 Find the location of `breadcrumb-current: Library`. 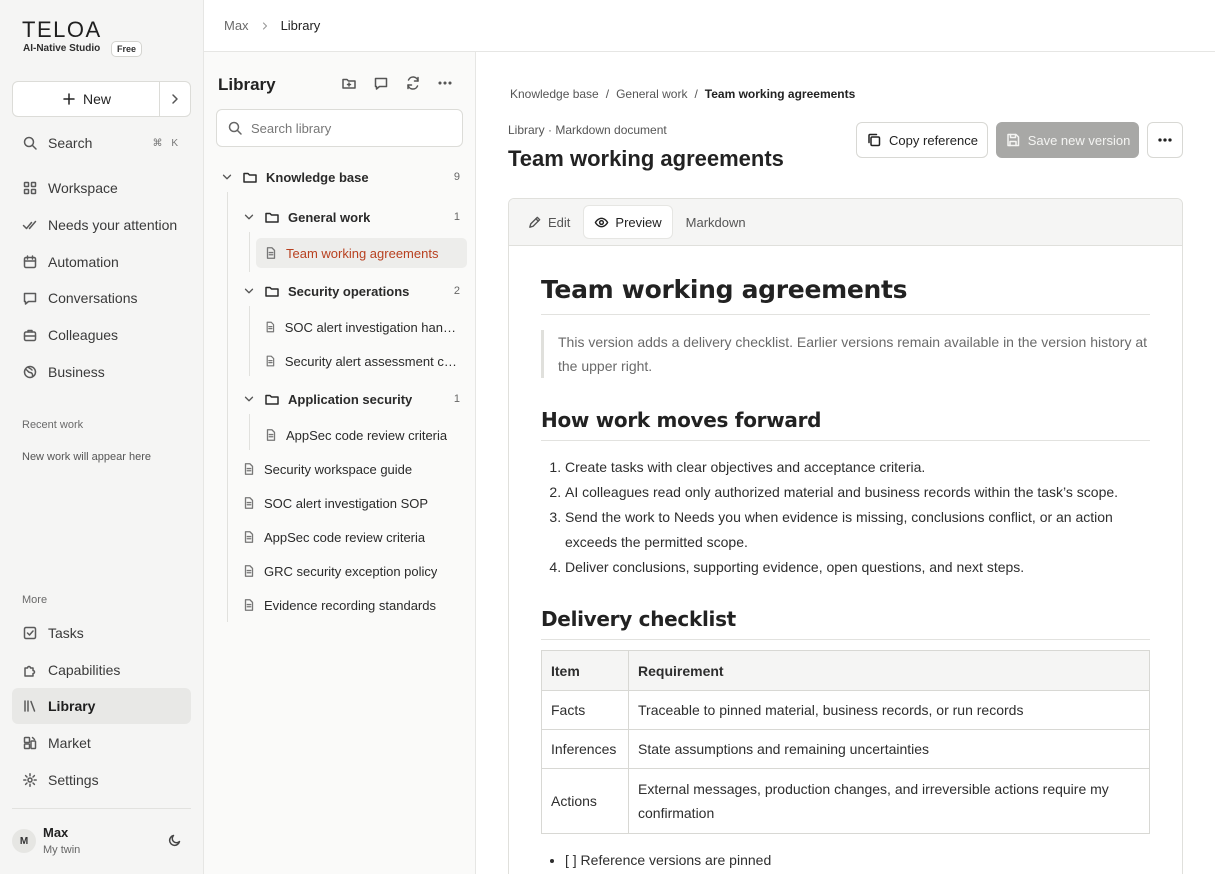

breadcrumb-current: Library is located at coordinates (300, 25).